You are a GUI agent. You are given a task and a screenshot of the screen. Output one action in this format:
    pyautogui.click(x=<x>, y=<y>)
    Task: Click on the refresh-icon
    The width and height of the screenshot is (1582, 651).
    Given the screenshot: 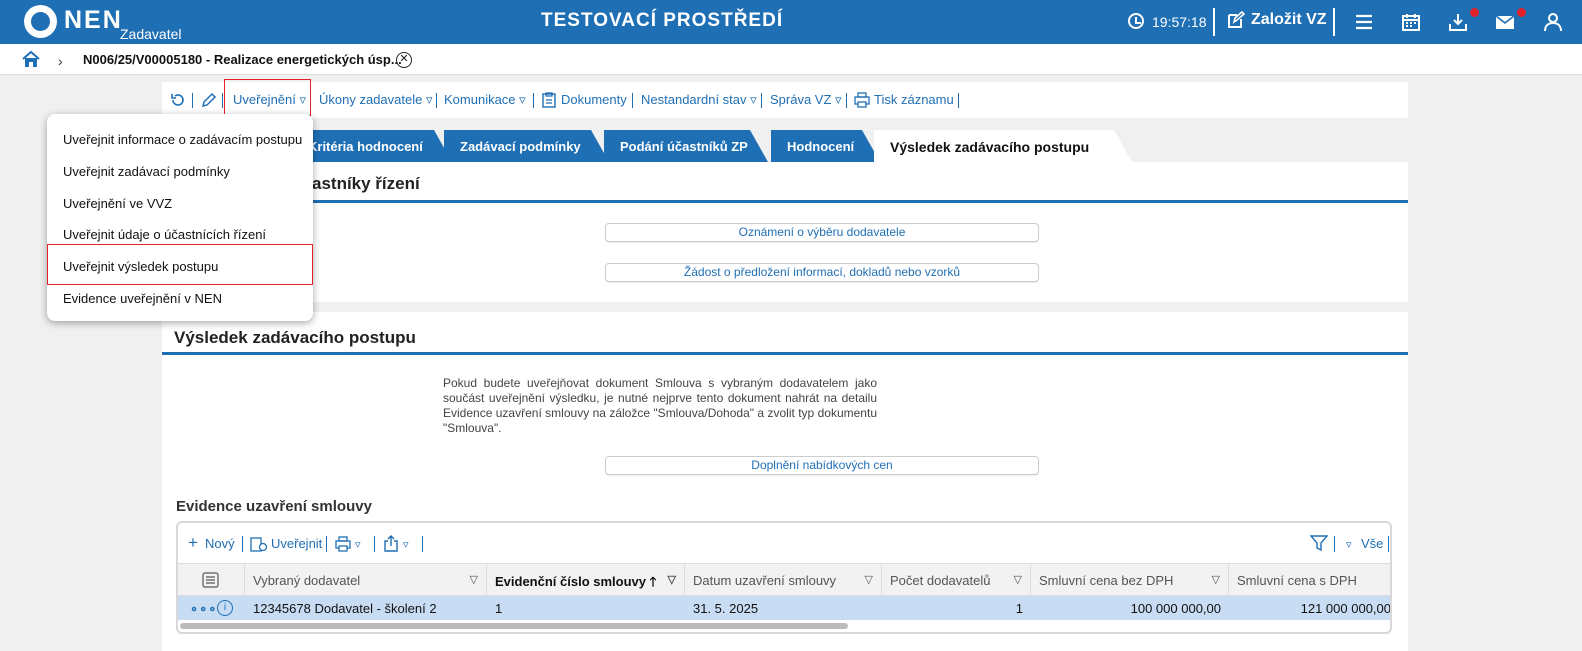 What is the action you would take?
    pyautogui.click(x=178, y=100)
    